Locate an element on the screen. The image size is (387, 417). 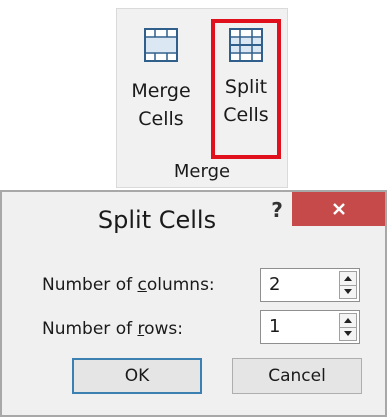
columns-spin-up-button is located at coordinates (348, 279).